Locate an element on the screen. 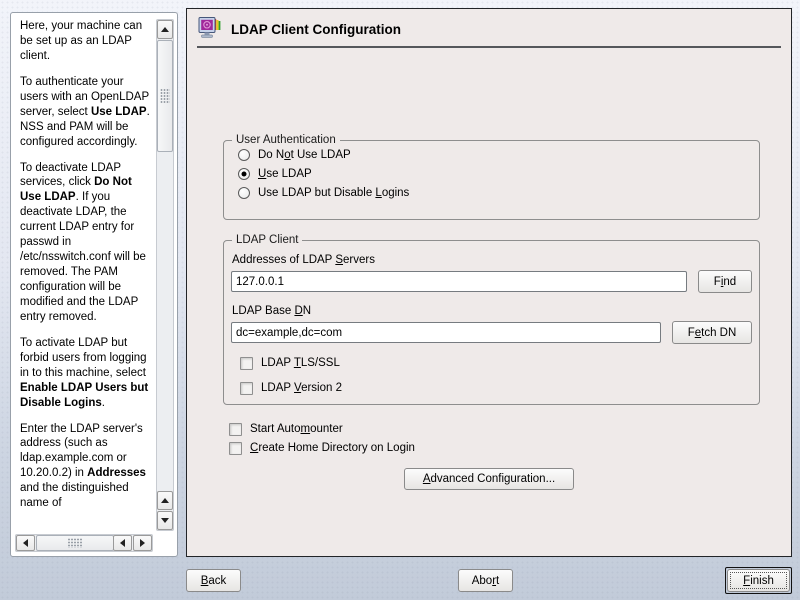 The height and width of the screenshot is (600, 800). finish-button: Finish is located at coordinates (758, 580).